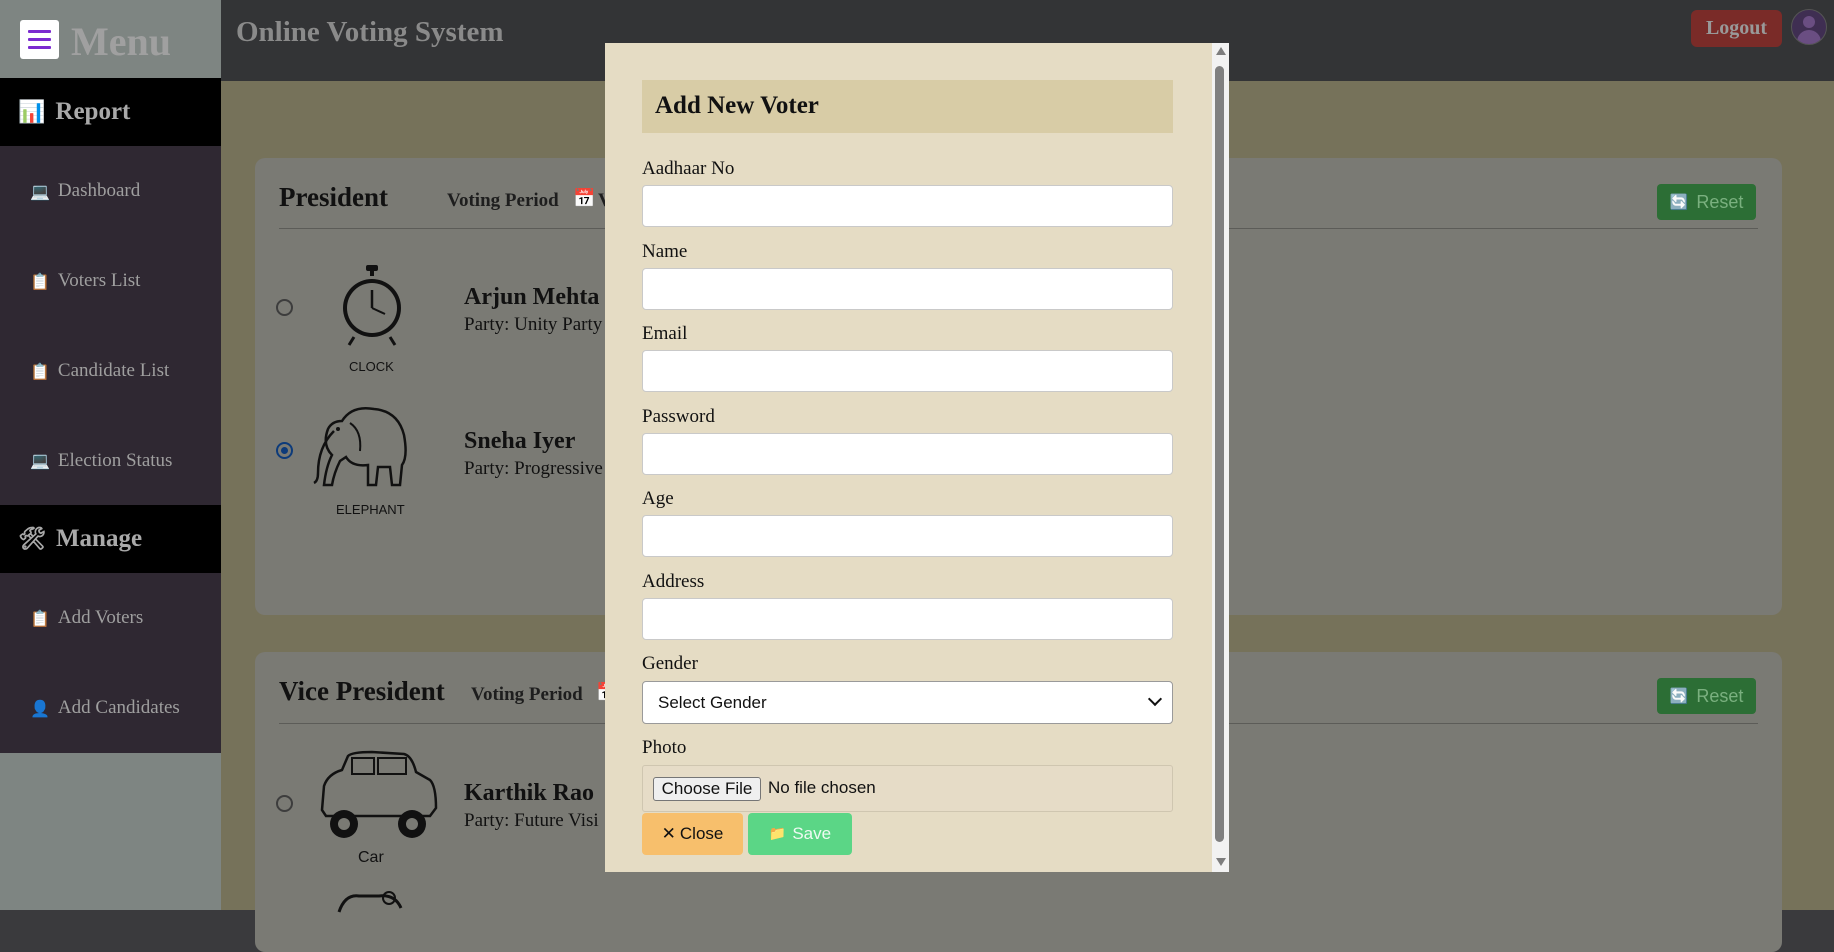  I want to click on car-symbol-icon, so click(379, 794).